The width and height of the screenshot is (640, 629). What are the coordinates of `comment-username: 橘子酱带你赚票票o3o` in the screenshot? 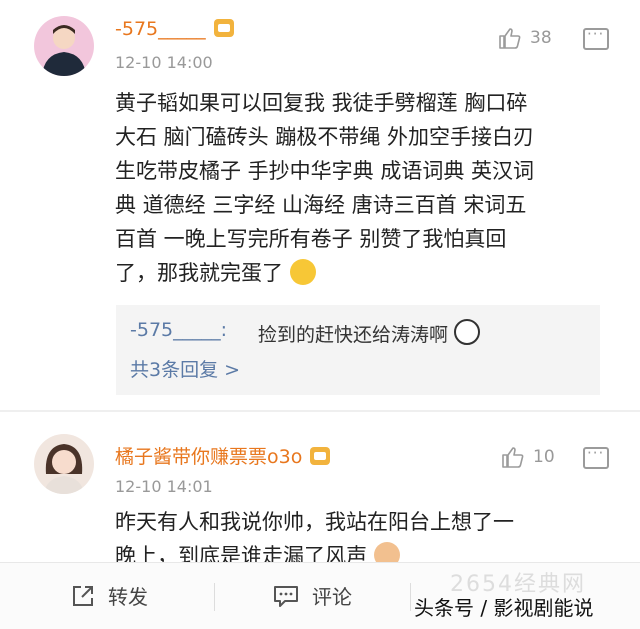 It's located at (223, 455).